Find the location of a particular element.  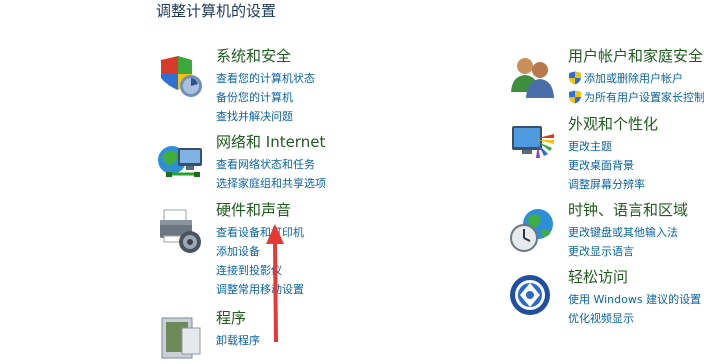

link-windows-suggested-settings: 使用 Windows 建议的设置 is located at coordinates (634, 298).